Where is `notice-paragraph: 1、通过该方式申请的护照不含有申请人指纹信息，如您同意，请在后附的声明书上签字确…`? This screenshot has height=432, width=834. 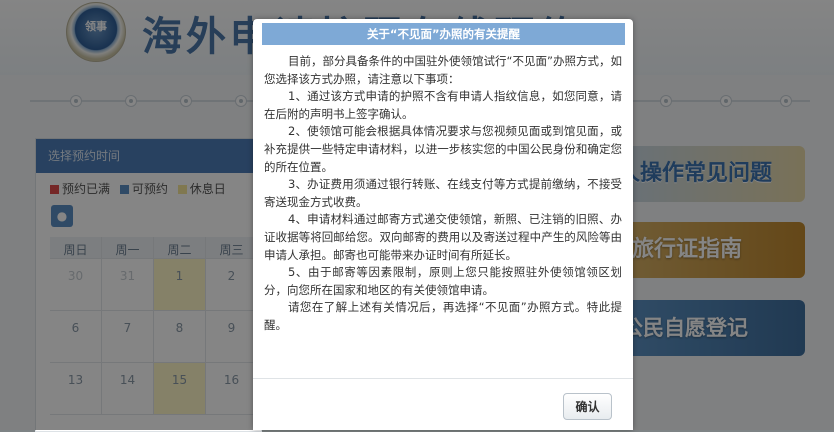
notice-paragraph: 1、通过该方式申请的护照不含有申请人指纹信息，如您同意，请在后附的声明书上签字确… is located at coordinates (443, 105).